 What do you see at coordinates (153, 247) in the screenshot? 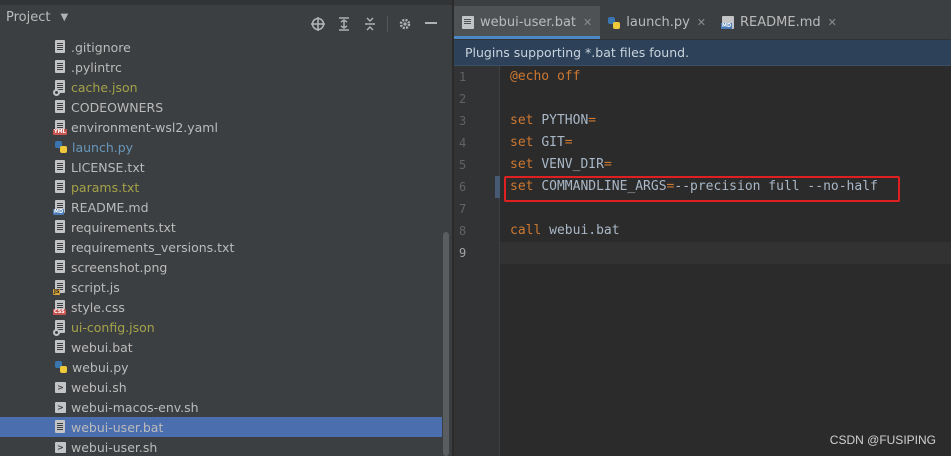
I see `tree-item-label: requirements_versions.txt` at bounding box center [153, 247].